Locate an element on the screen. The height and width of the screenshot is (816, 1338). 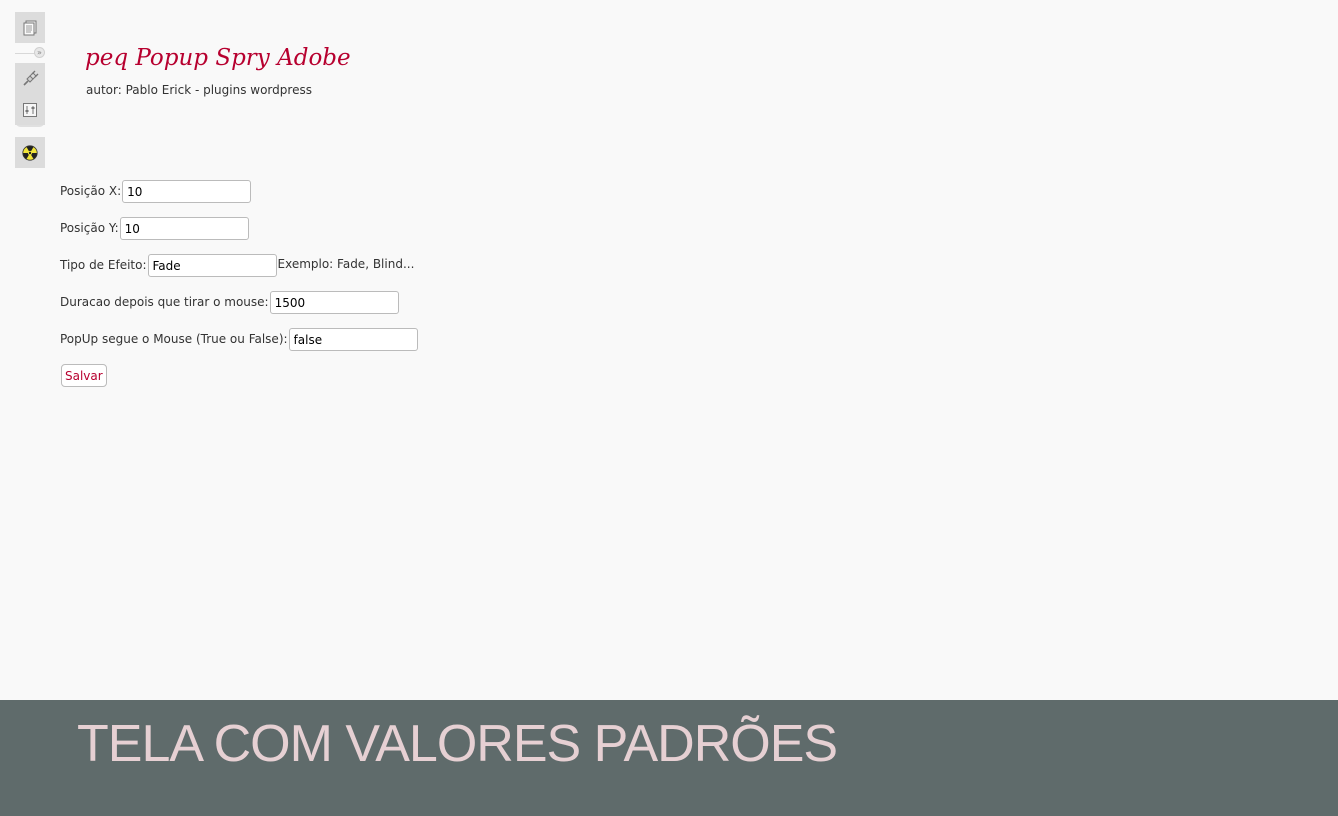
follow-mouse-label: PopUp segue o Mouse (True ou False): is located at coordinates (174, 339).